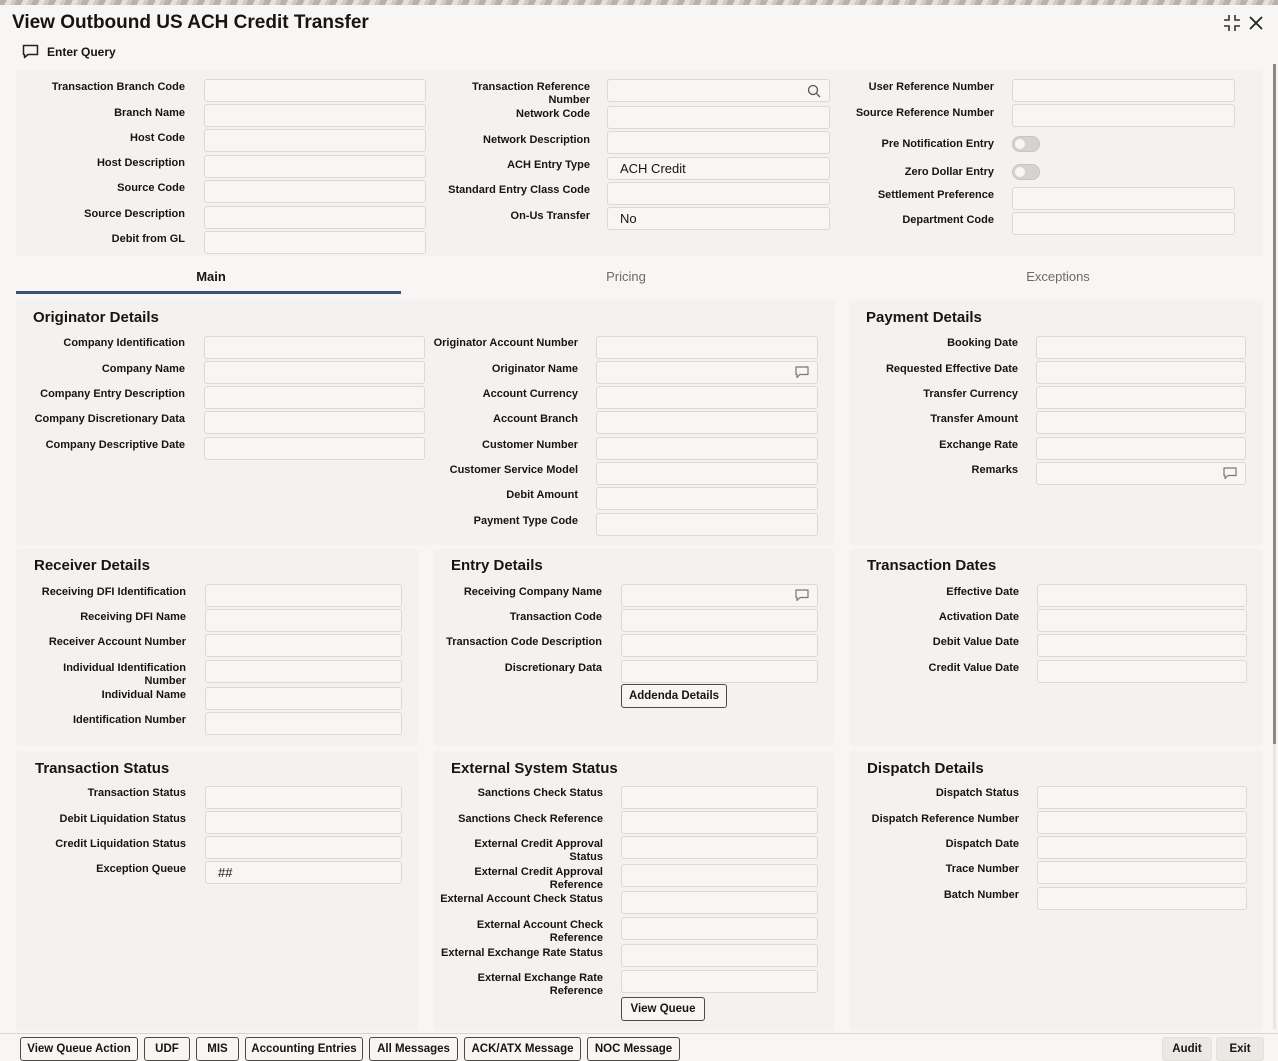 The height and width of the screenshot is (1061, 1278). What do you see at coordinates (1141, 422) in the screenshot?
I see `transfer-amount-field` at bounding box center [1141, 422].